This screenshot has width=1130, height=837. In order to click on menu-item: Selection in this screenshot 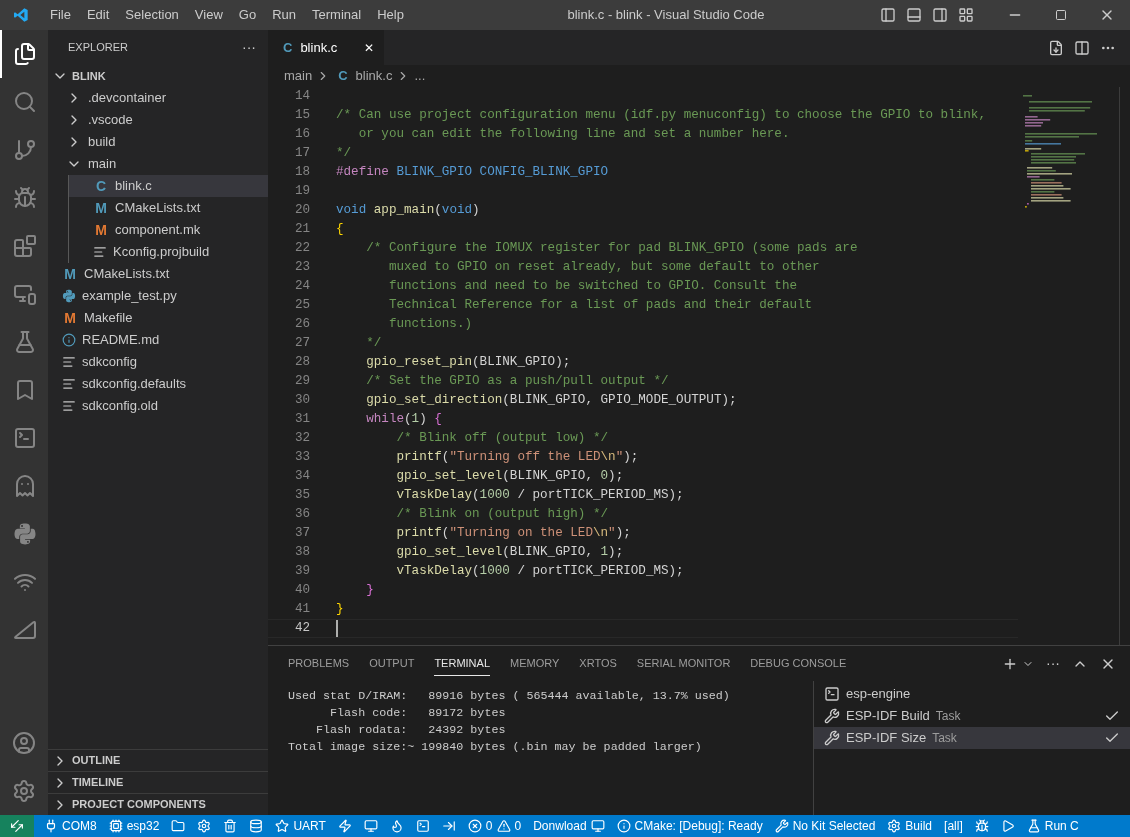, I will do `click(152, 15)`.